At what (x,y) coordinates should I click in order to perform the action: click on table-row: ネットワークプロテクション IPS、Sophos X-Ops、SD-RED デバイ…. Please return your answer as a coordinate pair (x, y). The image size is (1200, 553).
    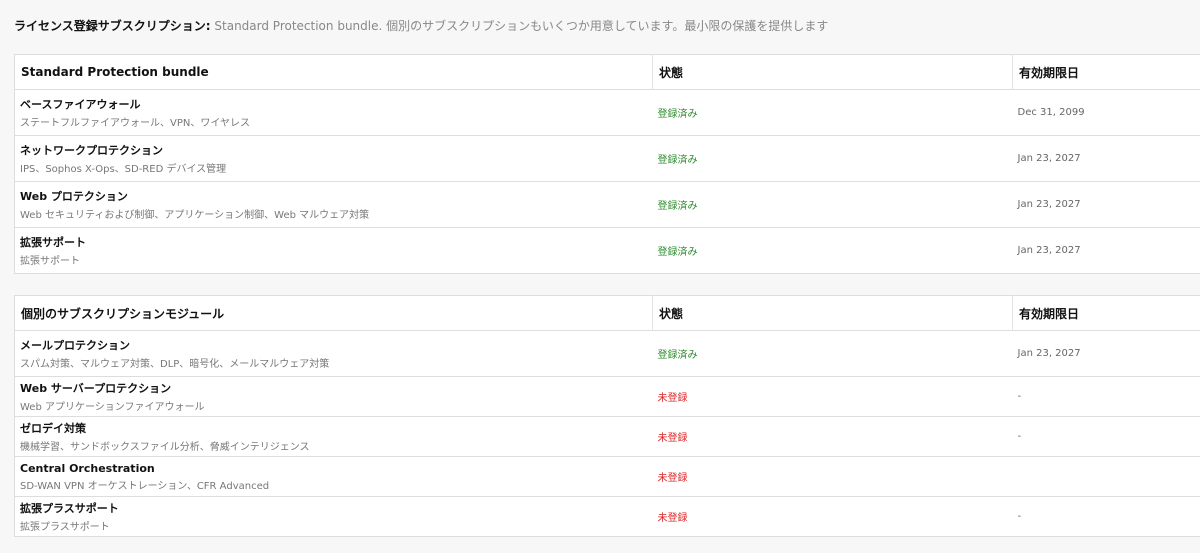
    Looking at the image, I should click on (607, 158).